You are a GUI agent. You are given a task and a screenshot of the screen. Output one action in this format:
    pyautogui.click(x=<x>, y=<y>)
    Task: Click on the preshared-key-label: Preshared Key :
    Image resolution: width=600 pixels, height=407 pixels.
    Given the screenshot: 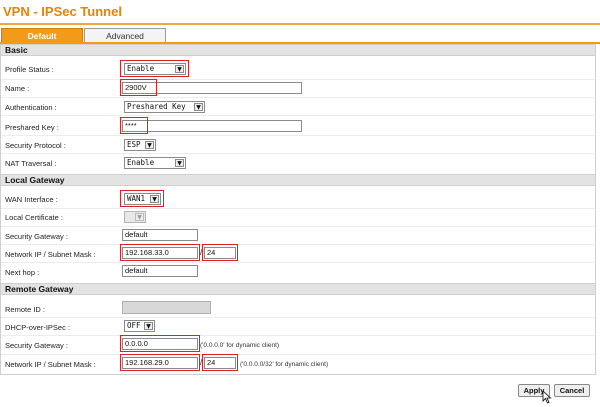 What is the action you would take?
    pyautogui.click(x=32, y=127)
    